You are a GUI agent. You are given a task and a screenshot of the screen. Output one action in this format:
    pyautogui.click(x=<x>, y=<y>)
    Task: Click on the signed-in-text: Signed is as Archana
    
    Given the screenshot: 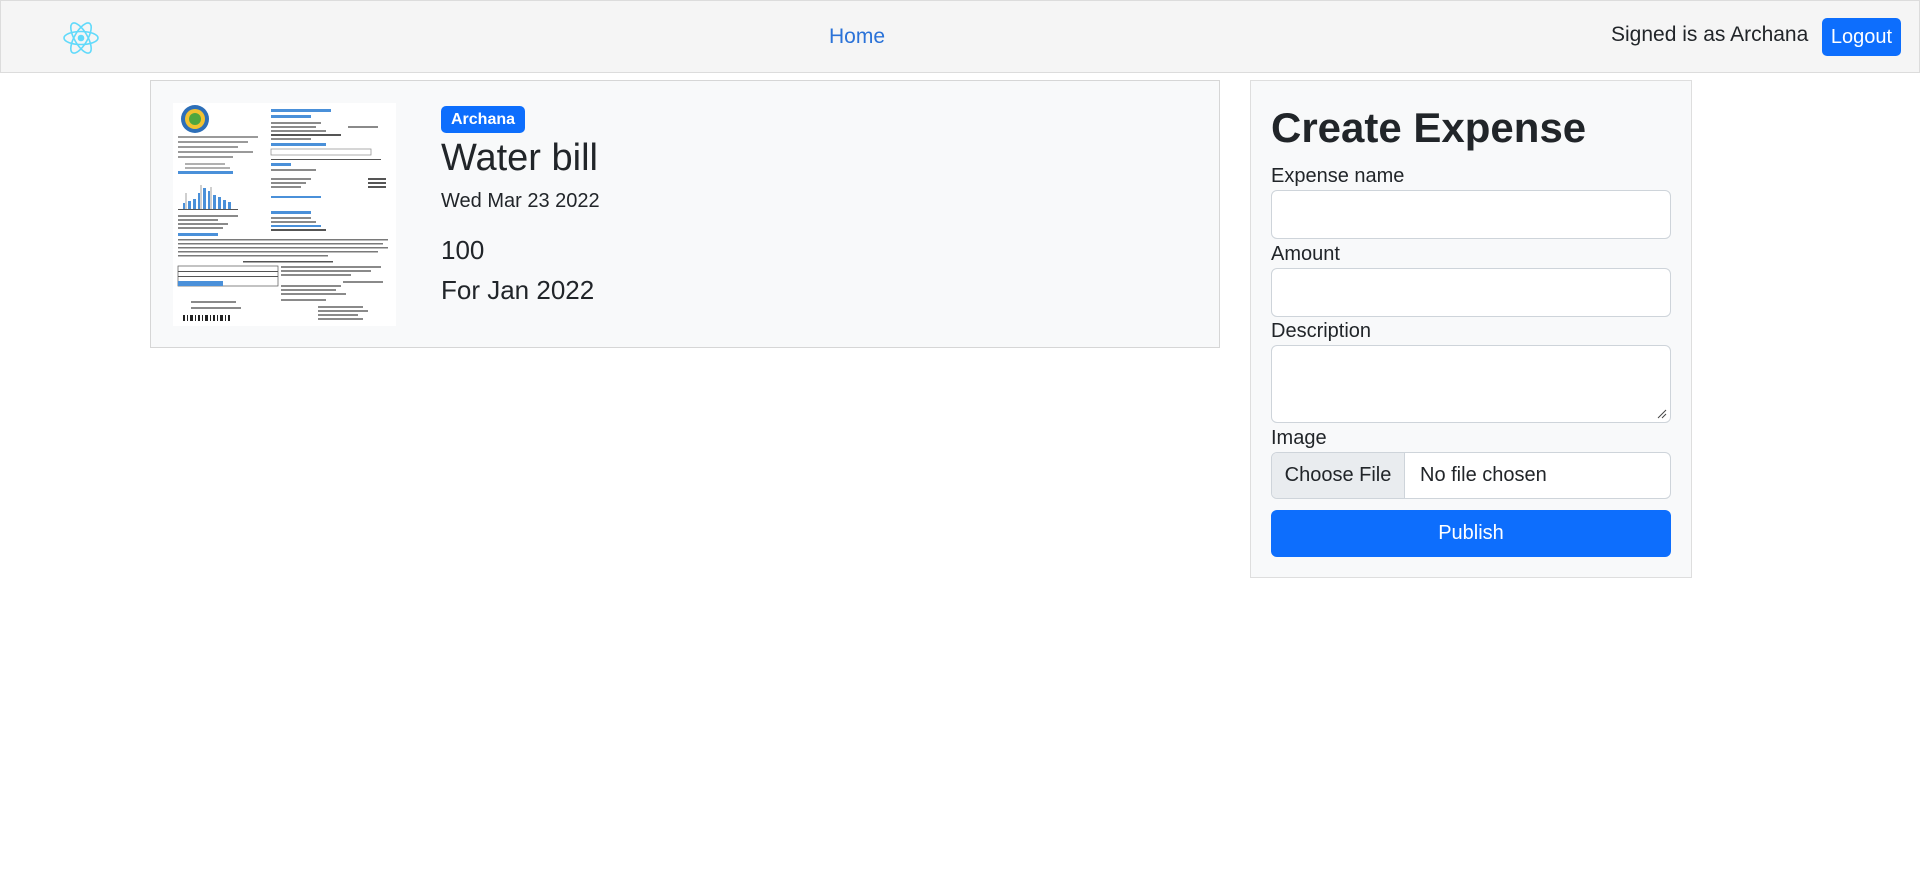 What is the action you would take?
    pyautogui.click(x=1710, y=34)
    